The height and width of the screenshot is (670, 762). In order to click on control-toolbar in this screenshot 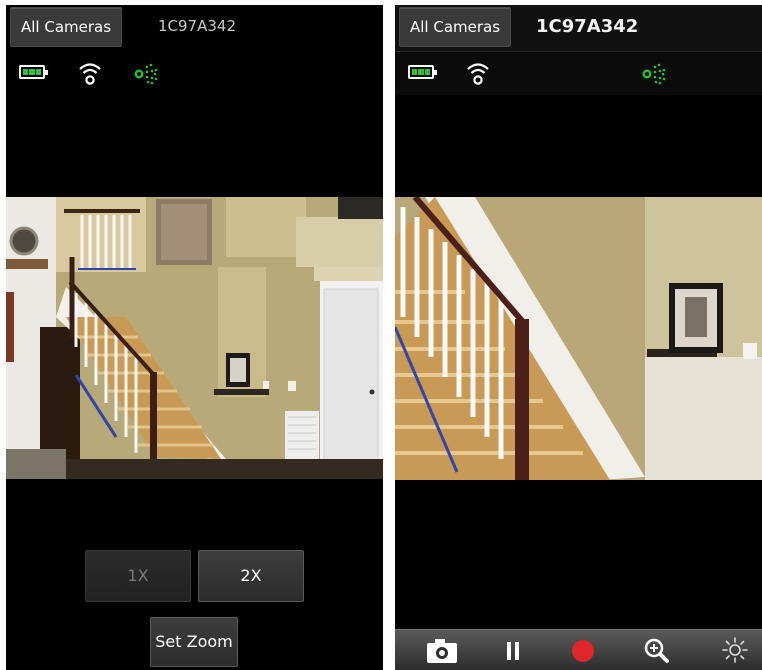, I will do `click(578, 649)`.